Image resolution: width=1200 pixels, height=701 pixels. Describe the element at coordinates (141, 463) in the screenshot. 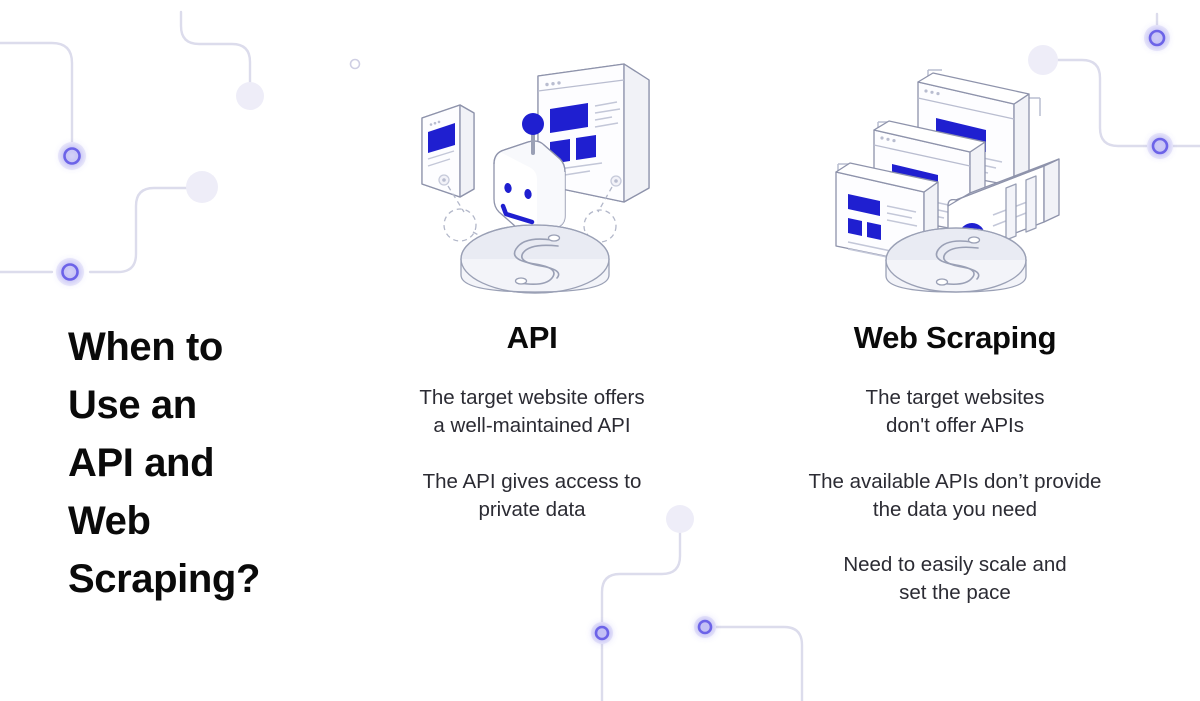

I see `headline-line-3: API and` at that location.